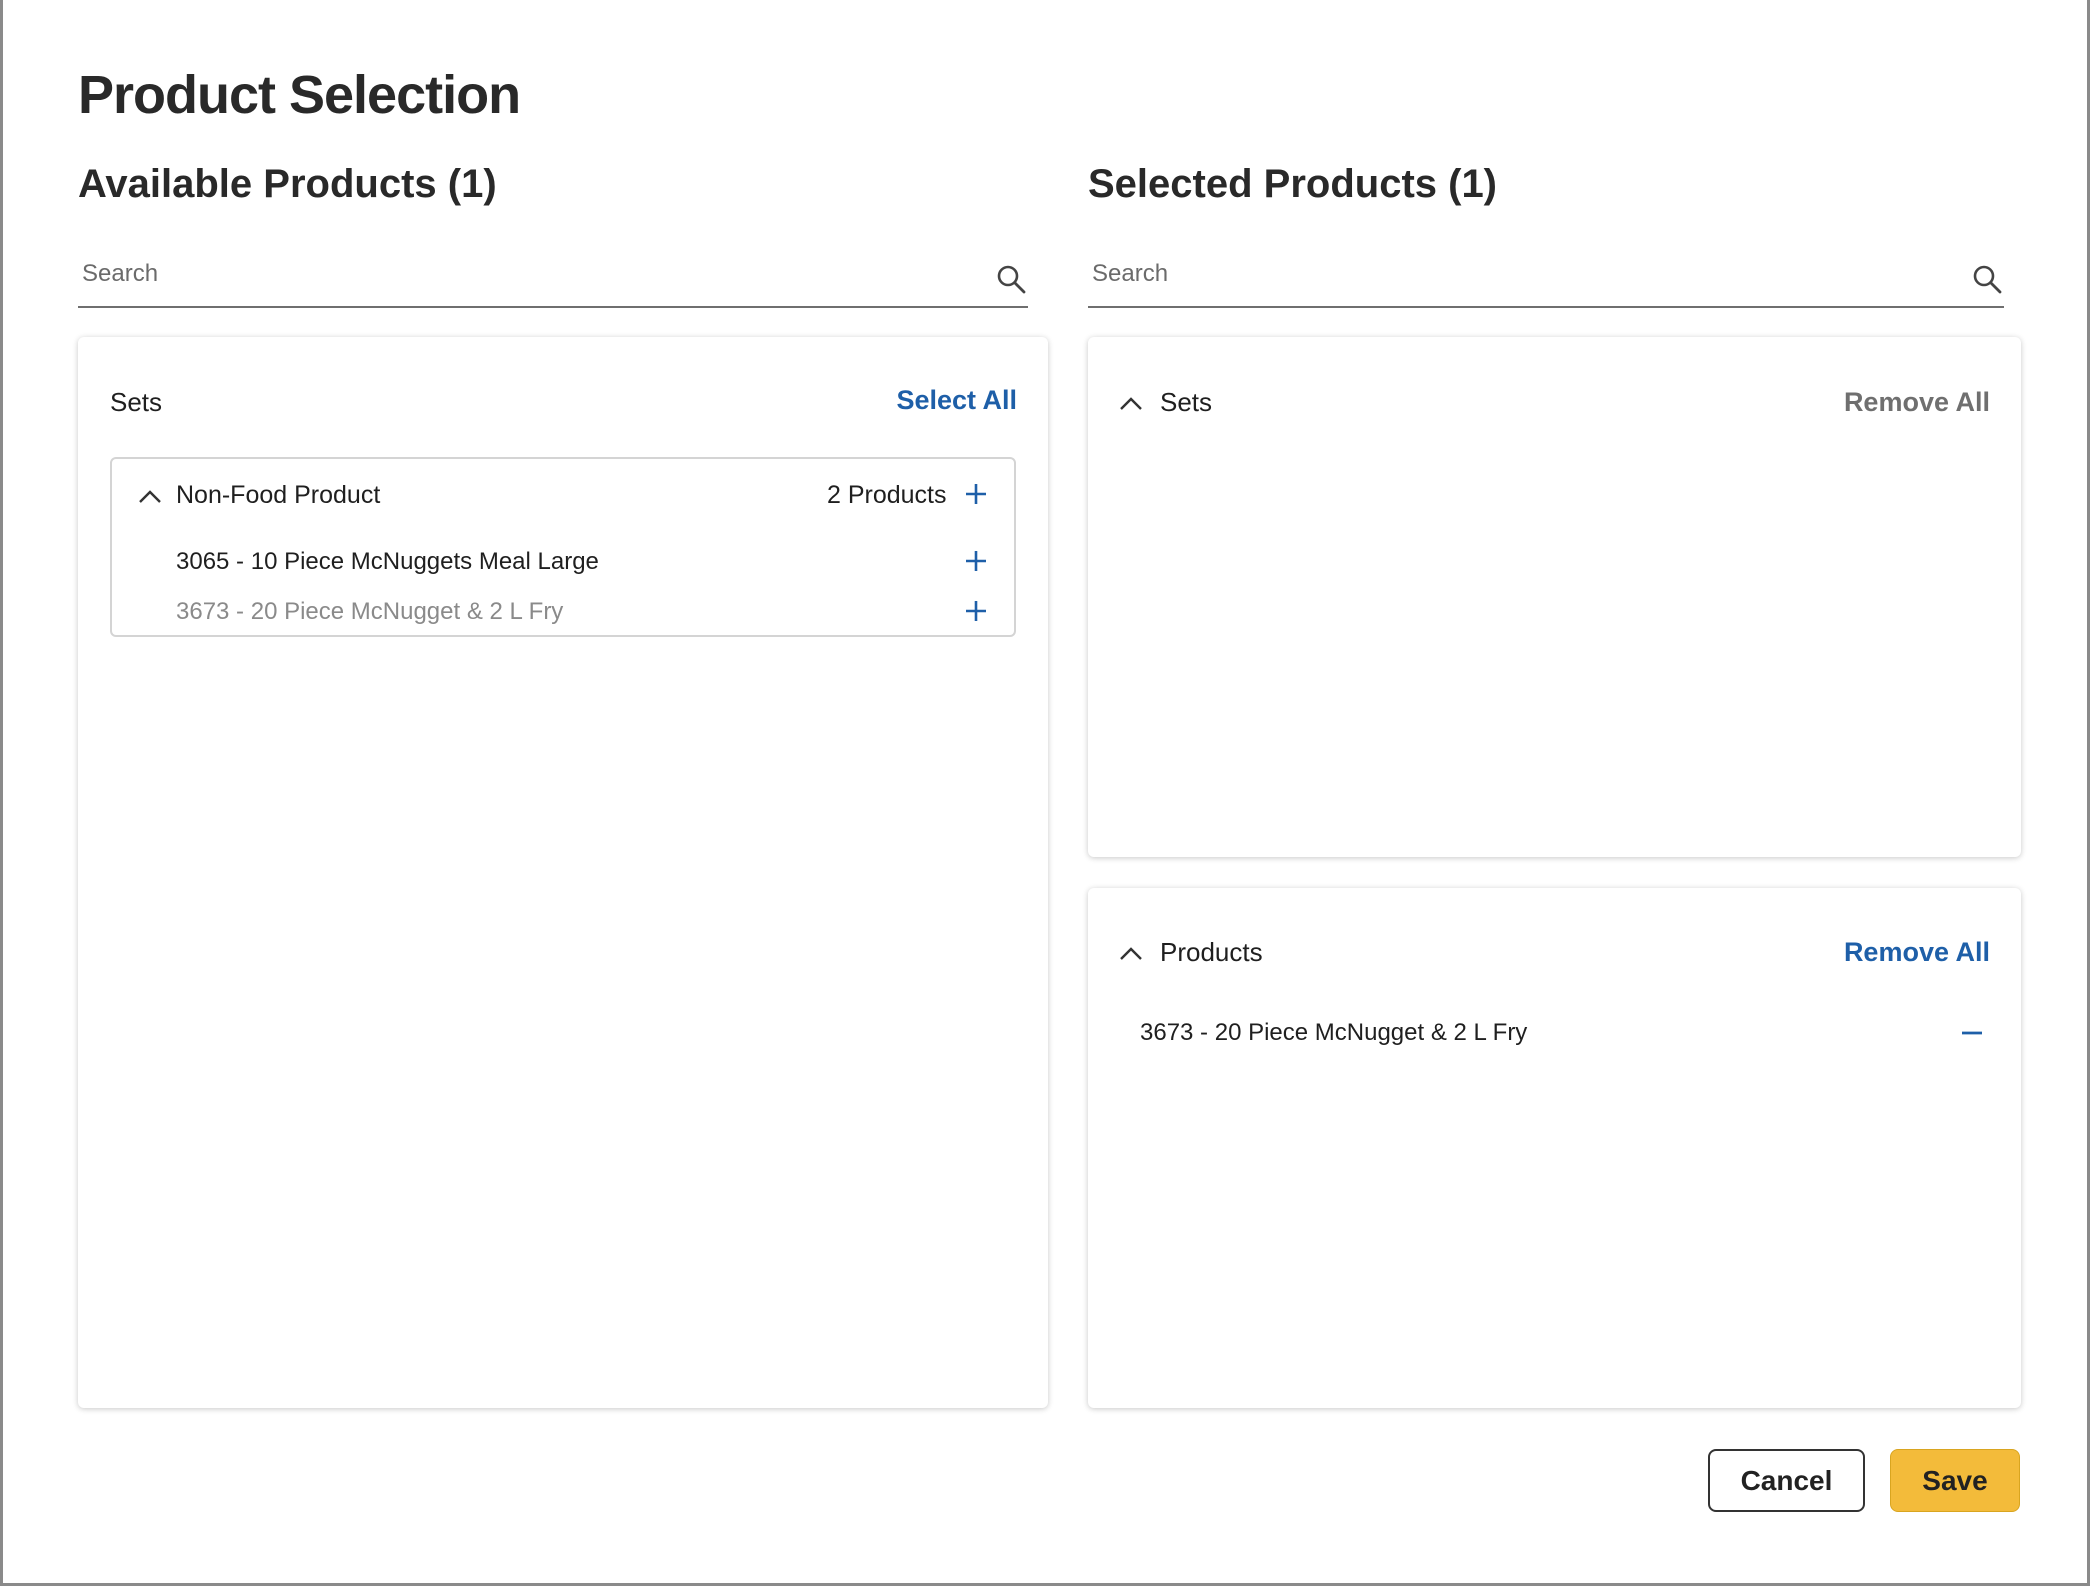 Image resolution: width=2090 pixels, height=1586 pixels. What do you see at coordinates (136, 402) in the screenshot?
I see `sets-label: Sets` at bounding box center [136, 402].